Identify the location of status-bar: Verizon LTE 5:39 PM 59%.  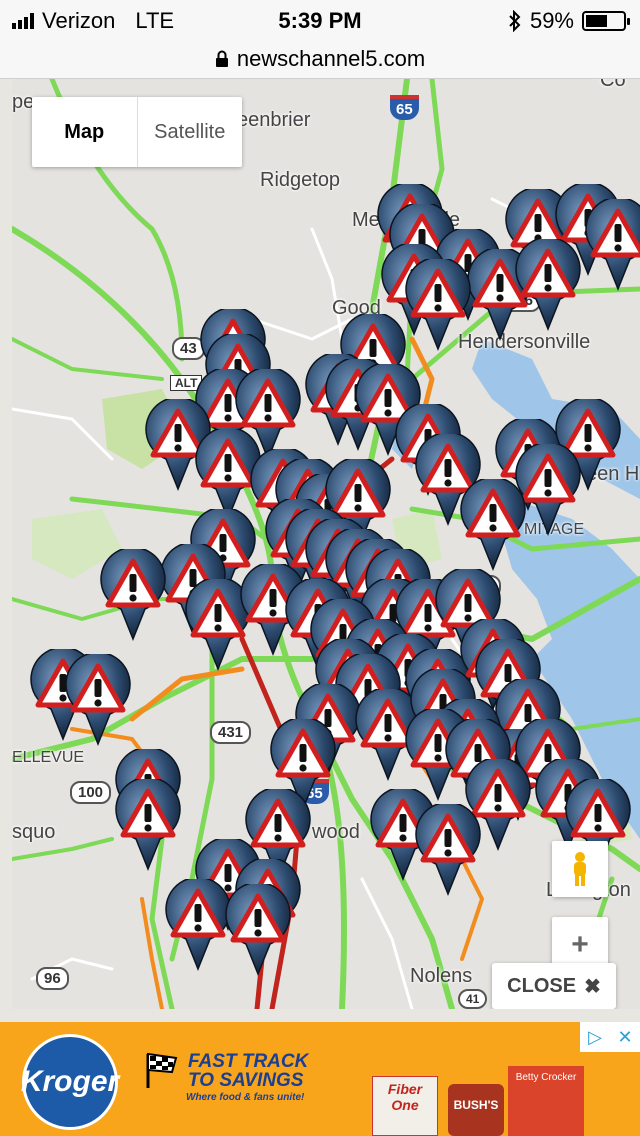
(320, 20).